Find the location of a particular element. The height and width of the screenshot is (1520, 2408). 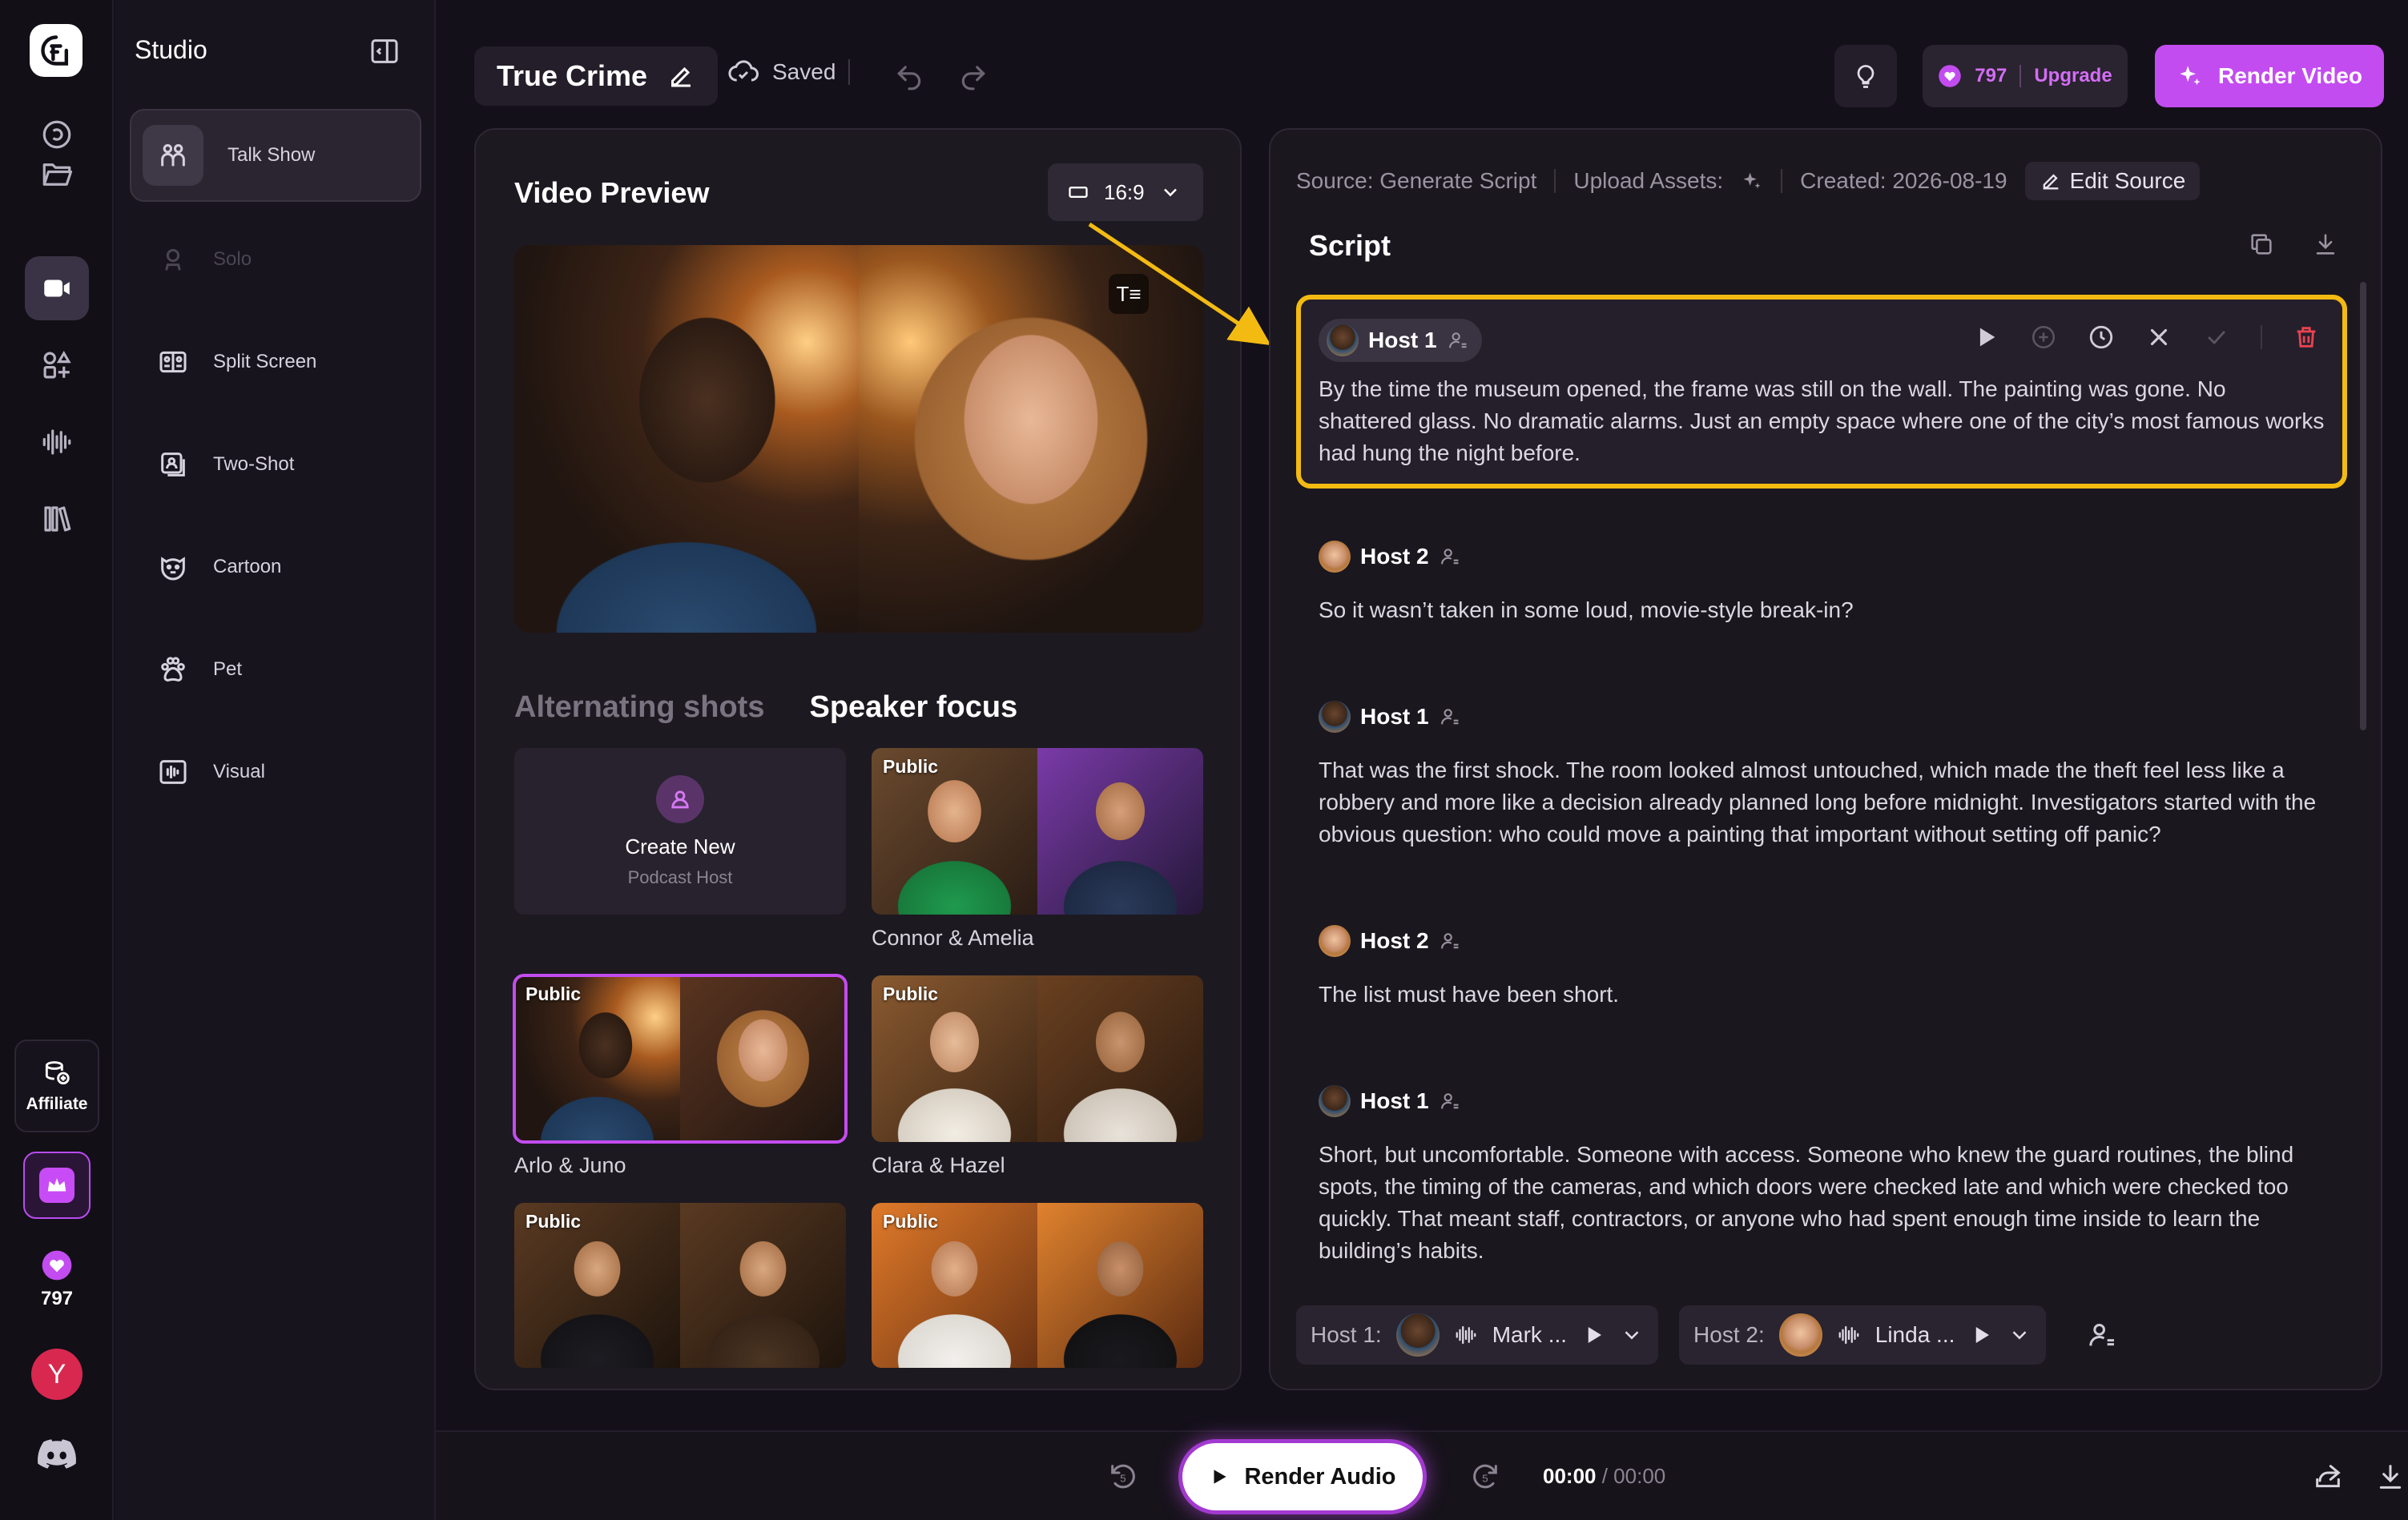

credits-upgrade-button: 797 Upgrade is located at coordinates (2025, 76).